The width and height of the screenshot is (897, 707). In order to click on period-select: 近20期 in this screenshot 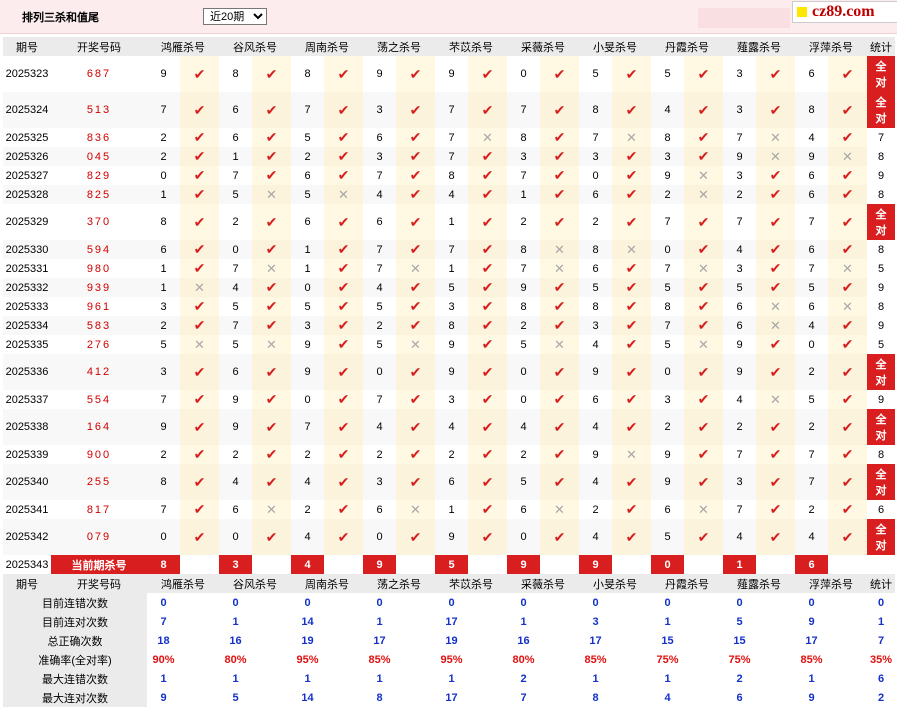, I will do `click(235, 16)`.